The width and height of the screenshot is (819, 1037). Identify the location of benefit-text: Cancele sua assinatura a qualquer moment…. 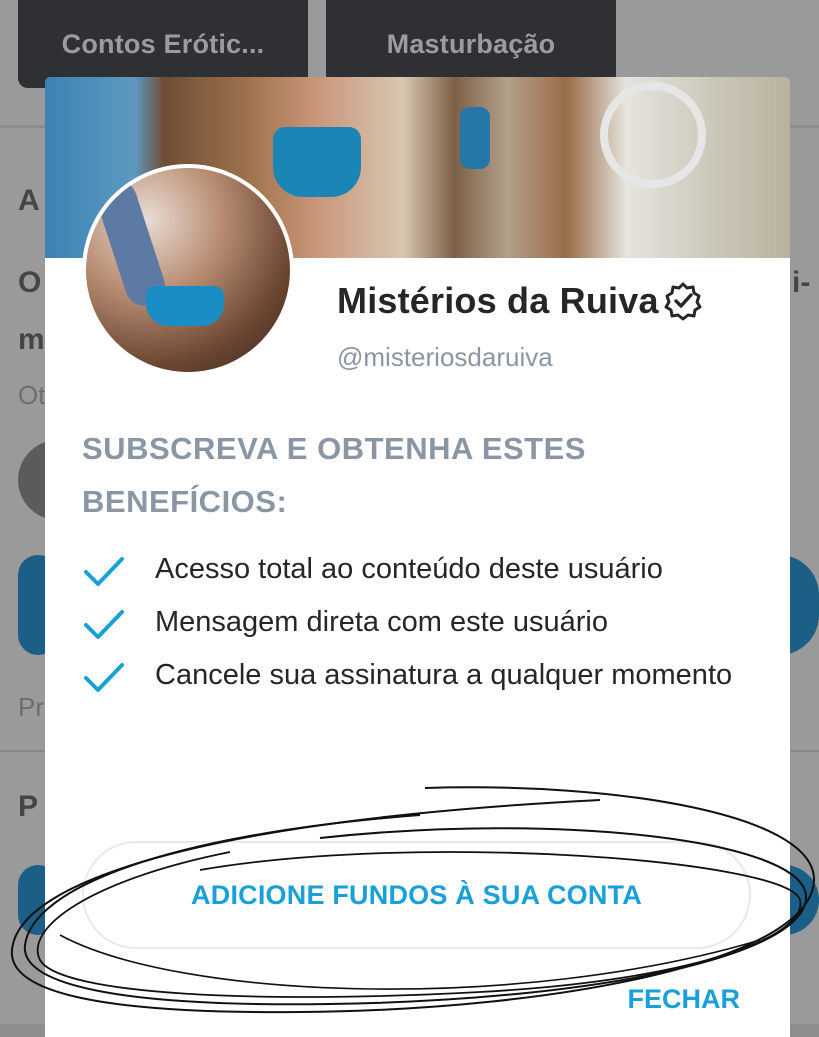
(444, 675).